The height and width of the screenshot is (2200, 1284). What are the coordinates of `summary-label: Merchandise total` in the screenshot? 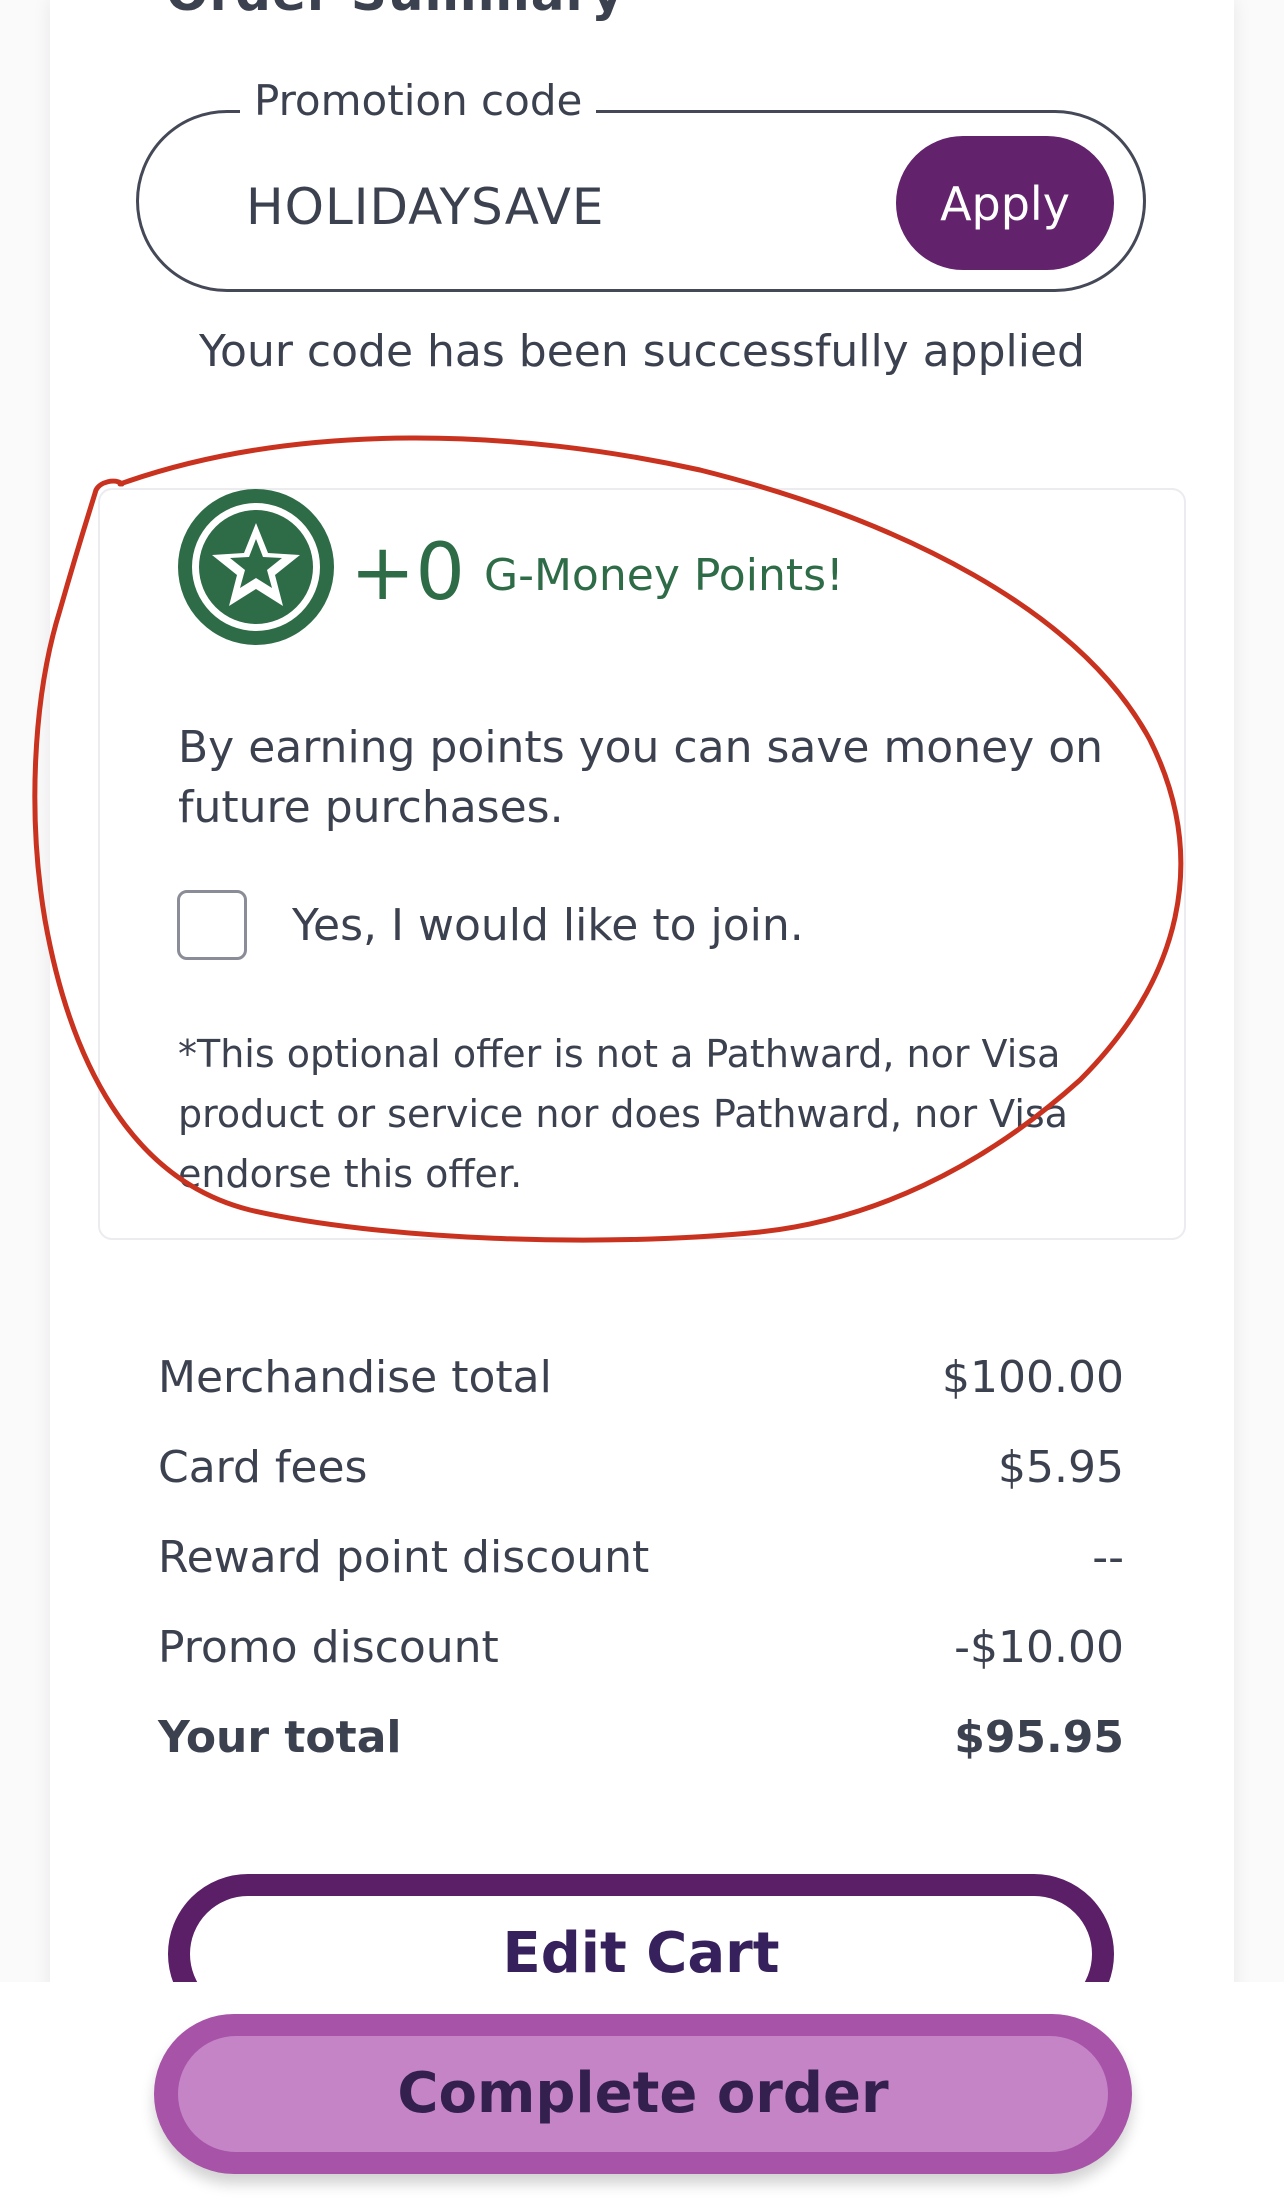 It's located at (355, 1377).